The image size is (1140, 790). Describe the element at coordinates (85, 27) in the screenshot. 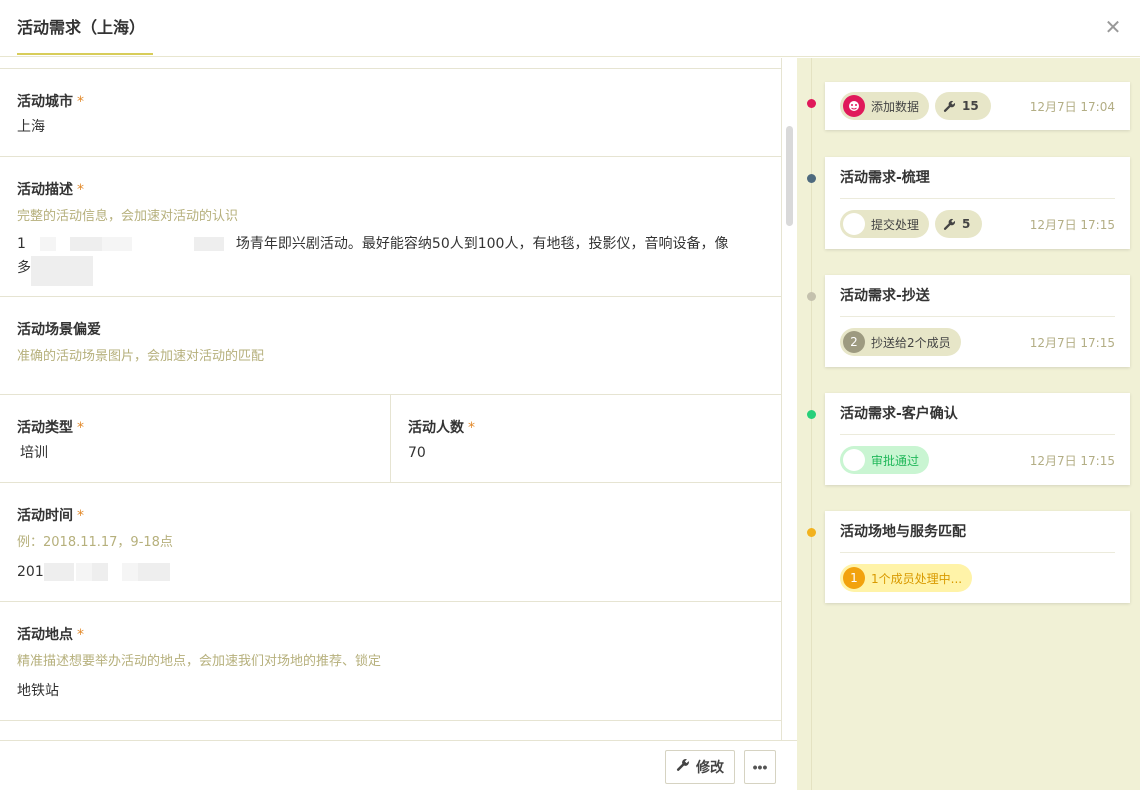

I see `tab-title: 活动需求（上海）` at that location.